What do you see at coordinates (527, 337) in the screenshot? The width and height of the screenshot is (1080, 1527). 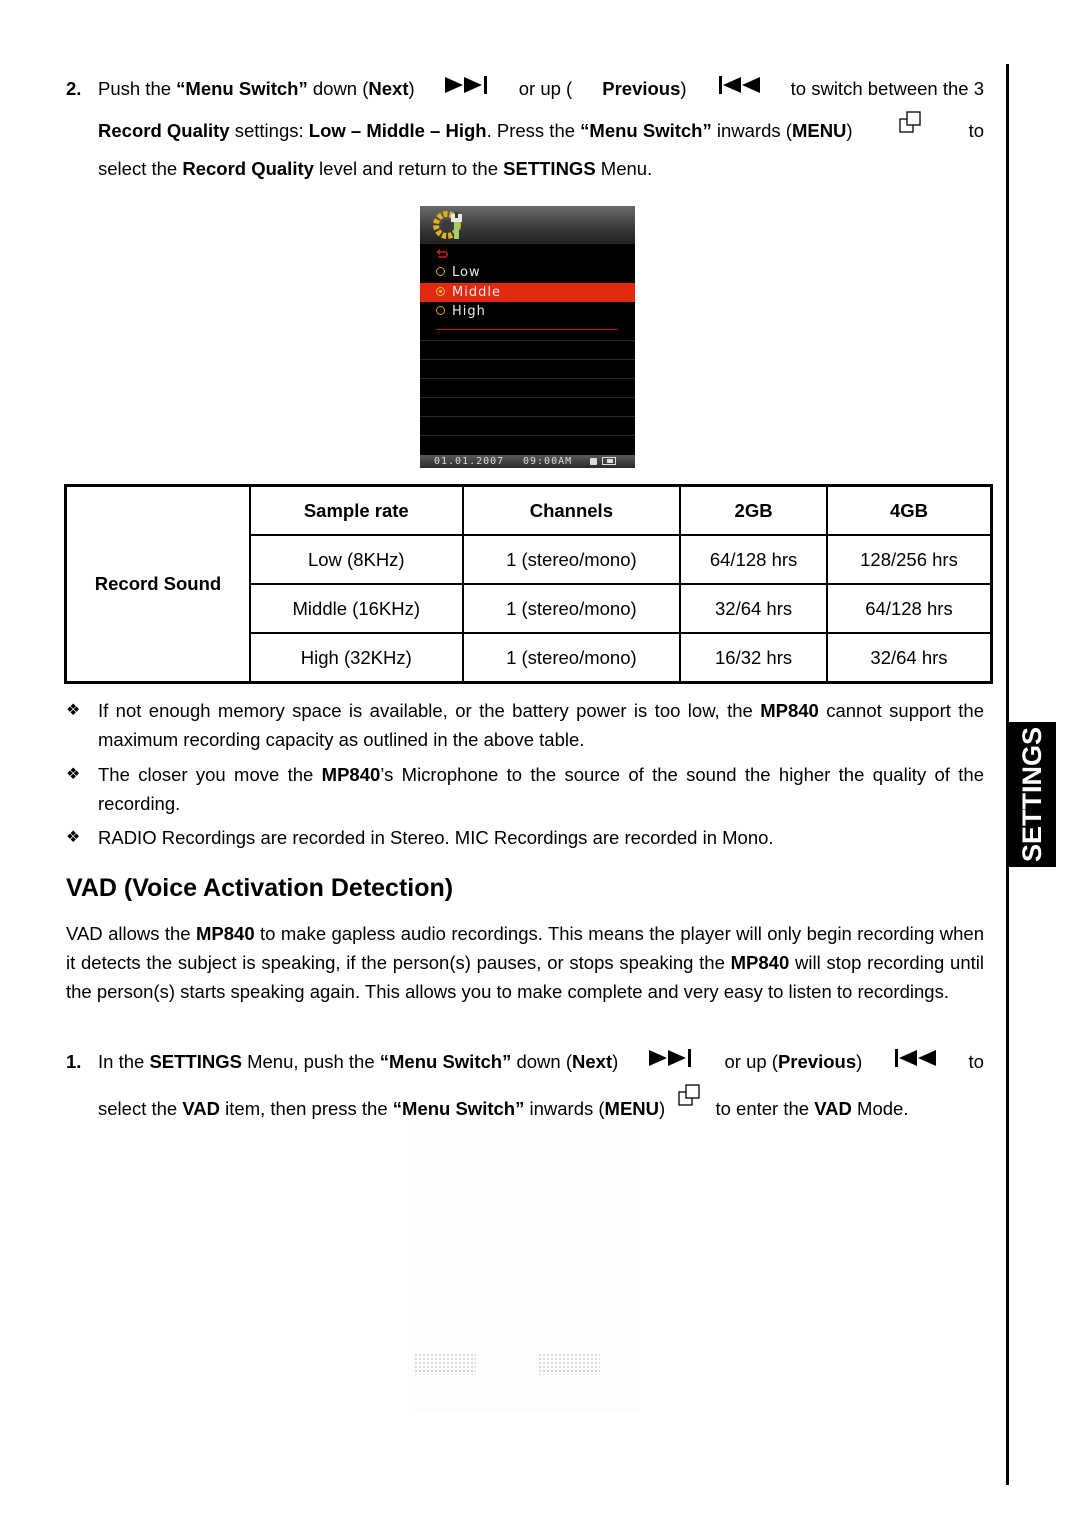 I see `device-screen-record-quality: Low Middle High 01.01.2007 09:00AM` at bounding box center [527, 337].